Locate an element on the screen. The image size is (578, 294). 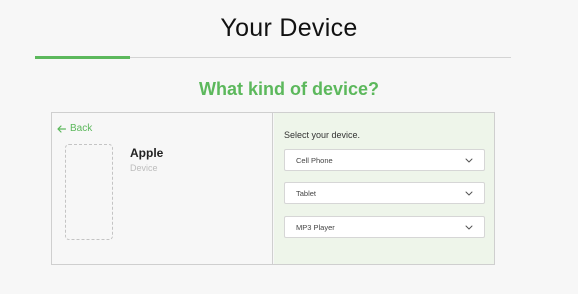
brand-name: Apple is located at coordinates (147, 153).